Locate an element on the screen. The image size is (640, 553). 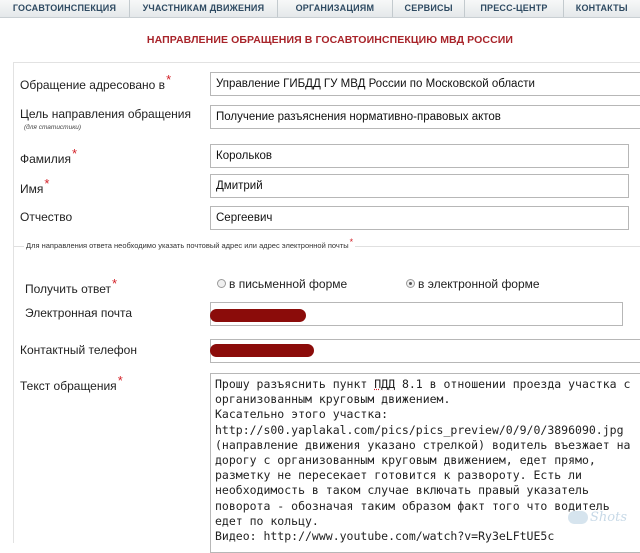
radio-paper-form: в письменной форме is located at coordinates (282, 284).